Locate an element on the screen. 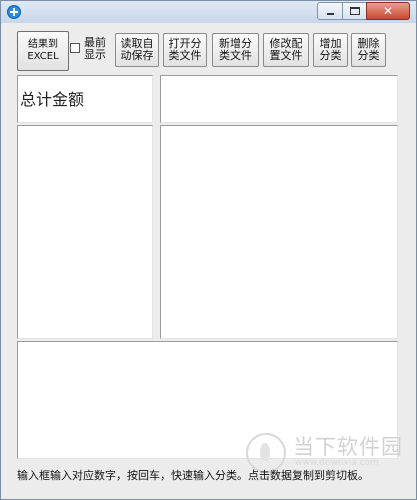 The image size is (417, 500). always-on-top-label: 最前 显示 is located at coordinates (95, 48).